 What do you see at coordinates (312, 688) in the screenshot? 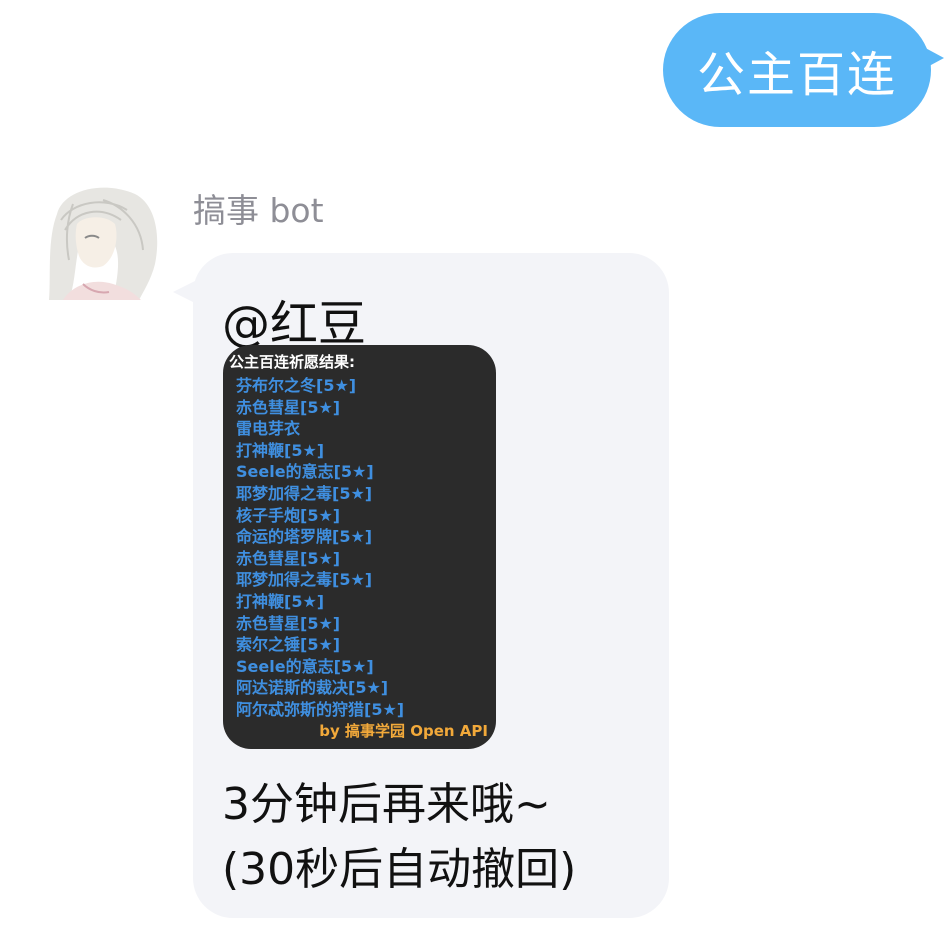
I see `result-item: 阿达诺斯的裁决[5★]` at bounding box center [312, 688].